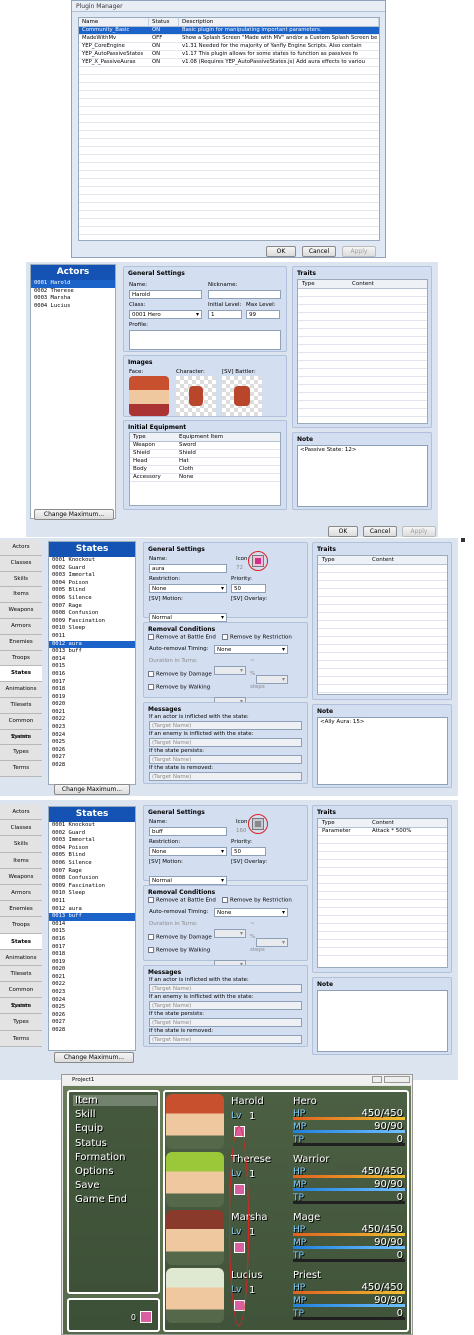  What do you see at coordinates (362, 476) in the screenshot?
I see `note-field: <Passive State: 12>` at bounding box center [362, 476].